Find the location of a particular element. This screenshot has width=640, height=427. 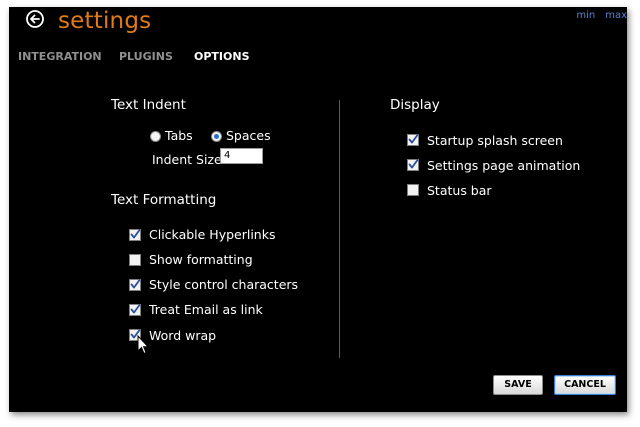

startup-splash-screen-label: Startup splash screen is located at coordinates (495, 140).